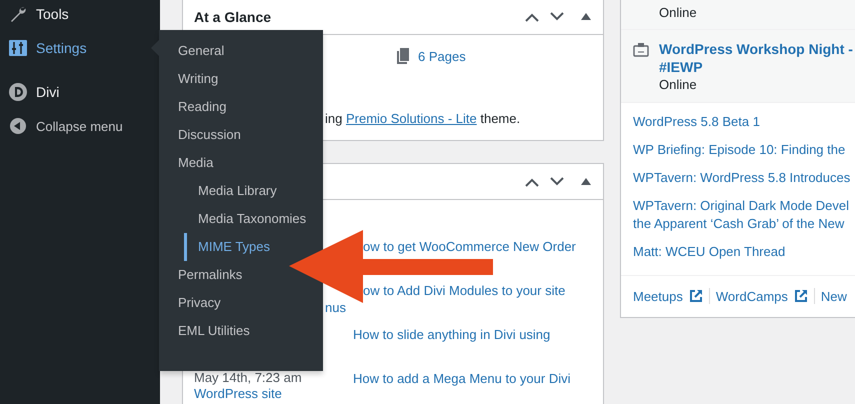 This screenshot has height=404, width=855. Describe the element at coordinates (194, 107) in the screenshot. I see `submenu-item: Reading` at that location.